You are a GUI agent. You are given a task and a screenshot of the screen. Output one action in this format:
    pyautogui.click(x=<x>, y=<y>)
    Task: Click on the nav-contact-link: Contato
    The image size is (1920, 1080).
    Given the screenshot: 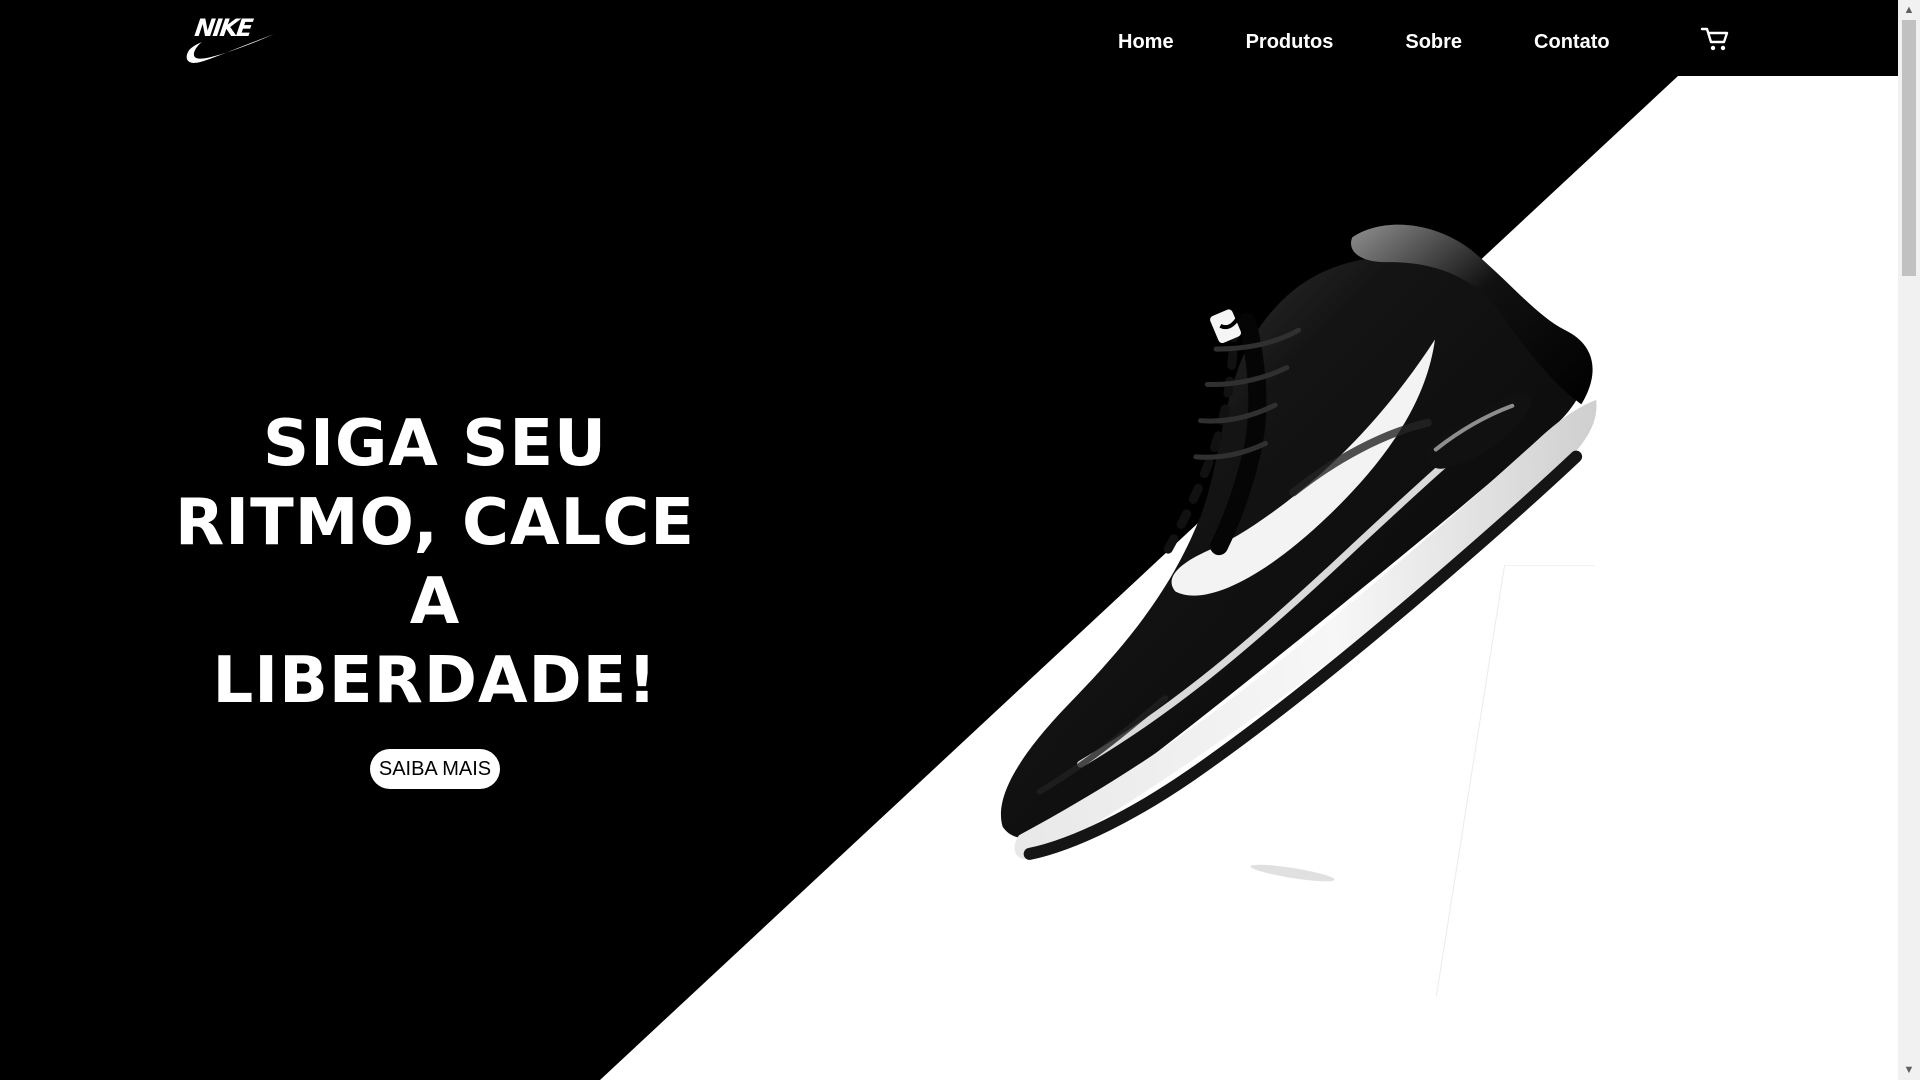 What is the action you would take?
    pyautogui.click(x=1572, y=42)
    